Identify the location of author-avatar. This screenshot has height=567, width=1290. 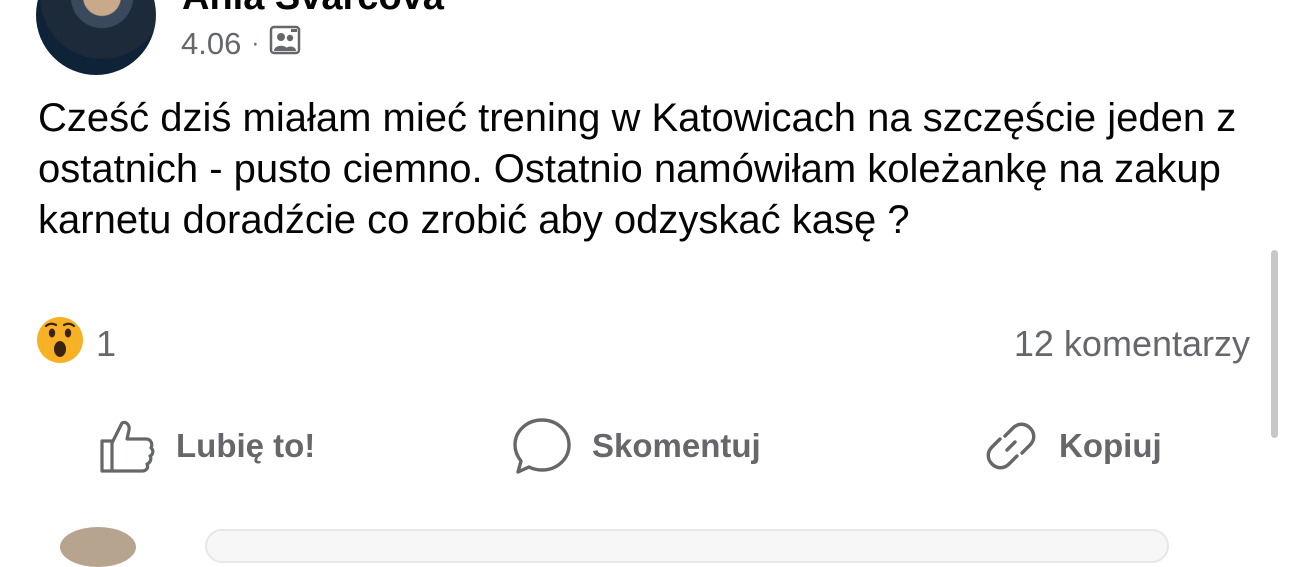
(96, 37).